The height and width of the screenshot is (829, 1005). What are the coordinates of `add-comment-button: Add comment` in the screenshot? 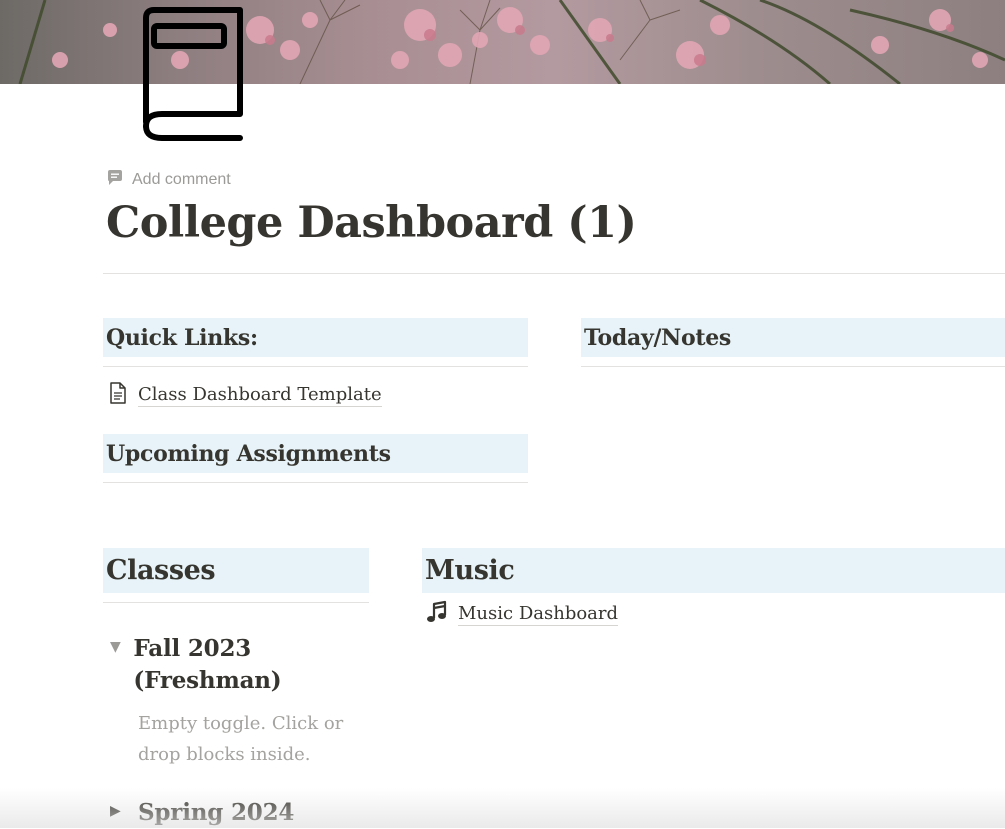 It's located at (168, 180).